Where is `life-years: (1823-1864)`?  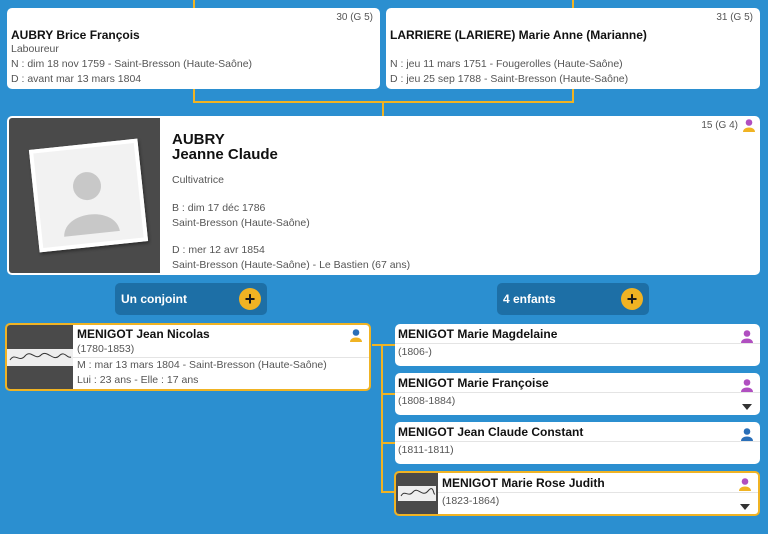 life-years: (1823-1864) is located at coordinates (471, 501).